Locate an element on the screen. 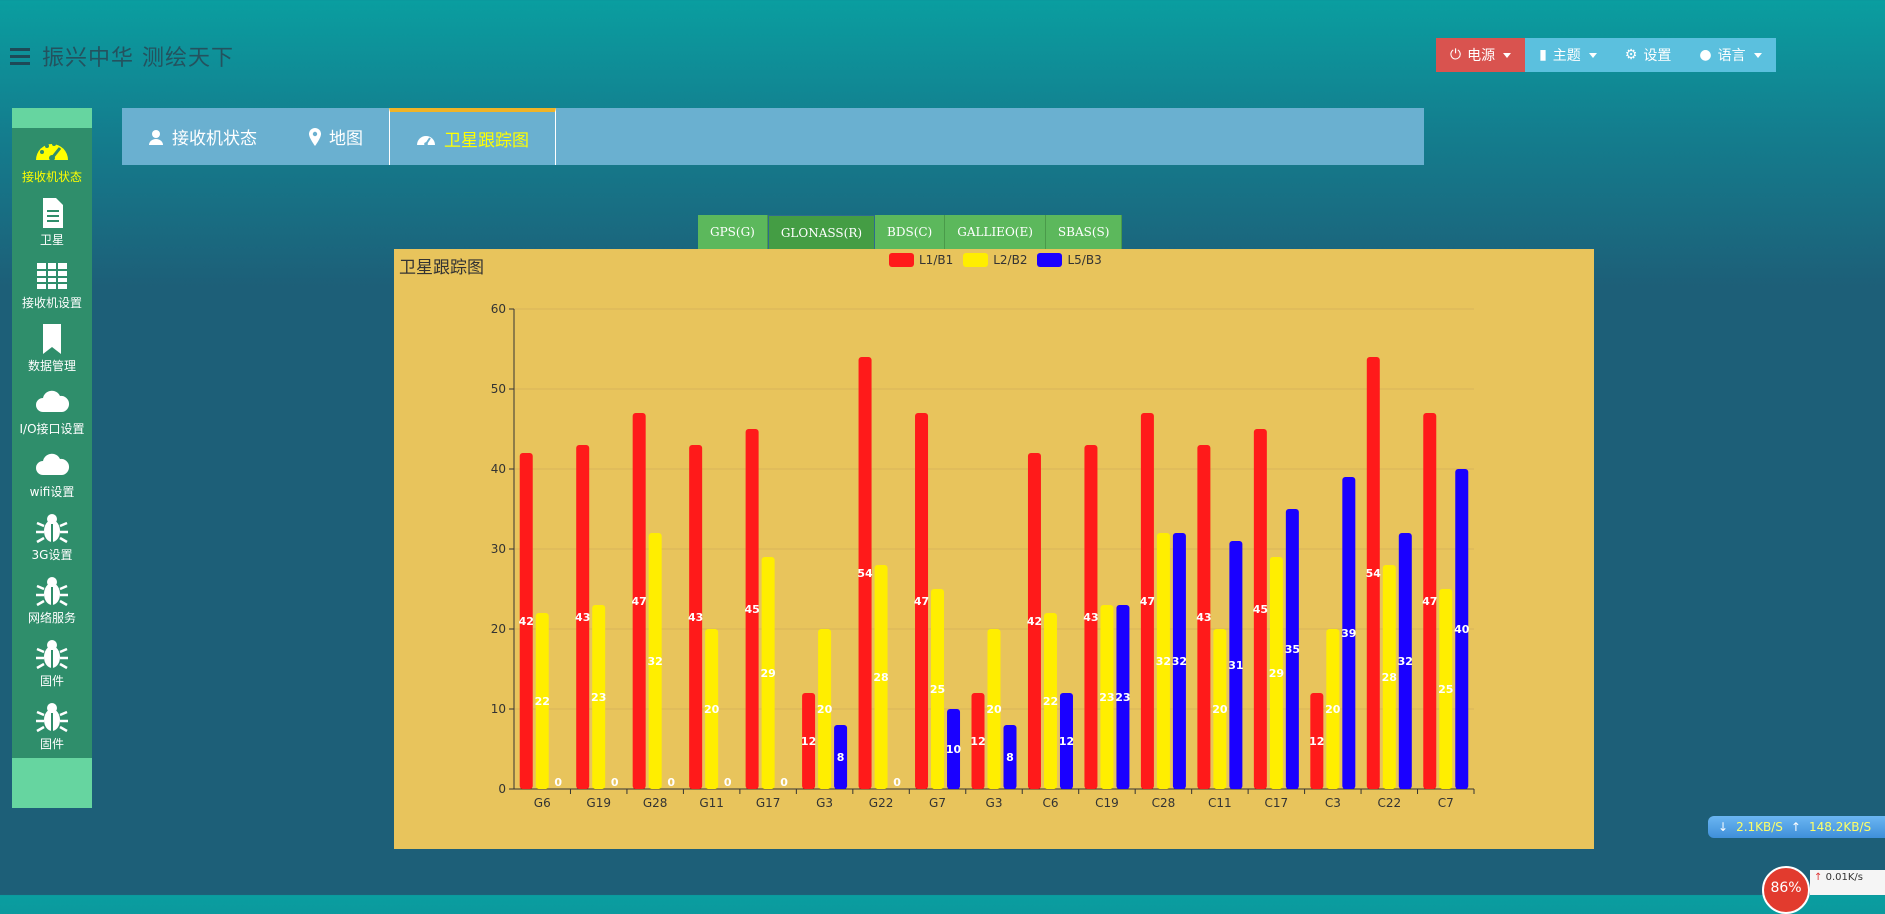 The width and height of the screenshot is (1885, 914). theme-button: ▮ 主题 is located at coordinates (1568, 55).